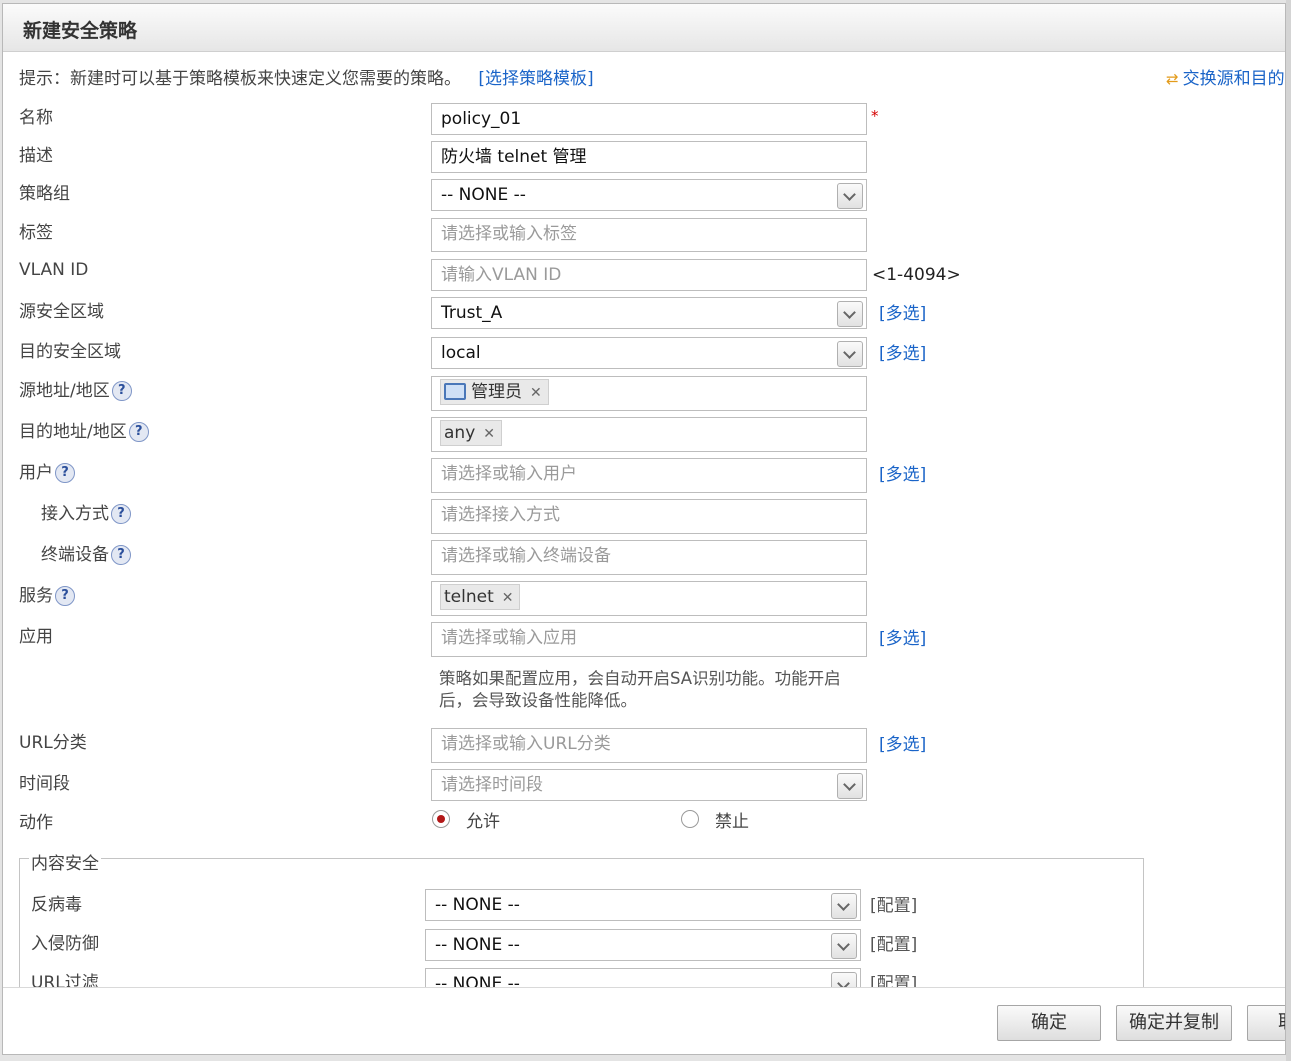  Describe the element at coordinates (460, 433) in the screenshot. I see `dst-addr-tag-label: any` at that location.